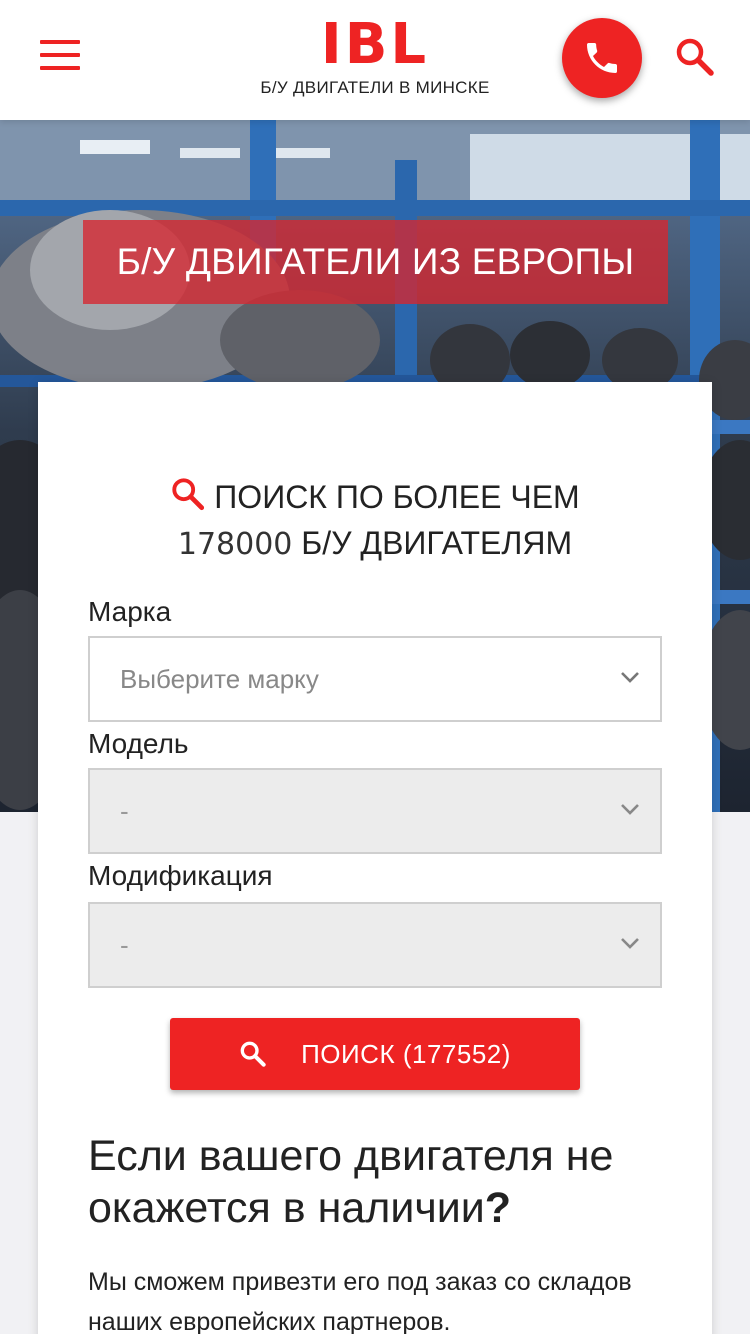 The height and width of the screenshot is (1334, 750). What do you see at coordinates (375, 87) in the screenshot?
I see `logo-tagline: Б/У ДВИГАТЕЛИ В МИНСКЕ` at bounding box center [375, 87].